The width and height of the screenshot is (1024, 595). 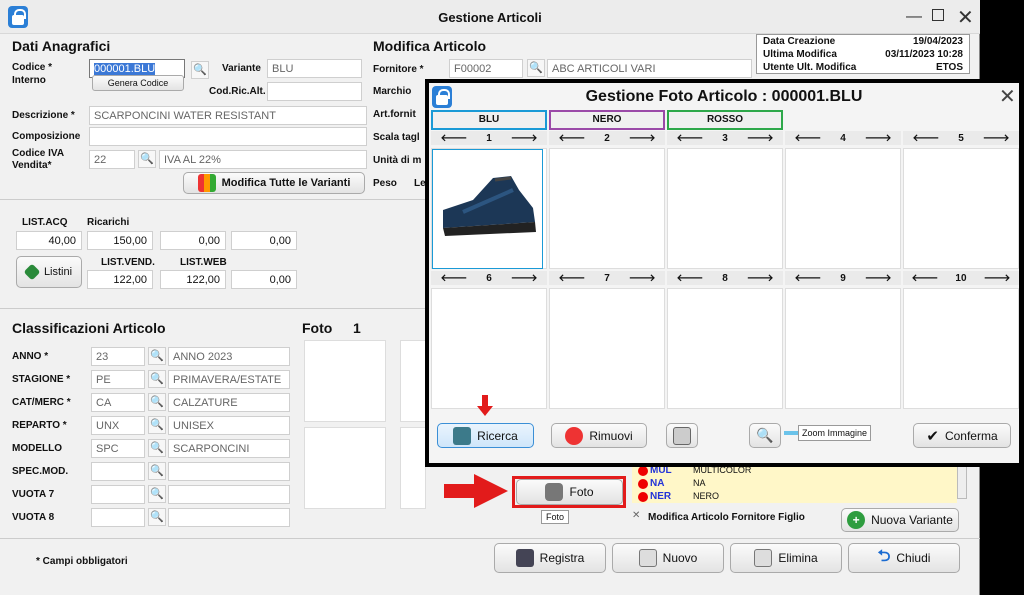 I want to click on list-web-input: 122,00, so click(x=193, y=279).